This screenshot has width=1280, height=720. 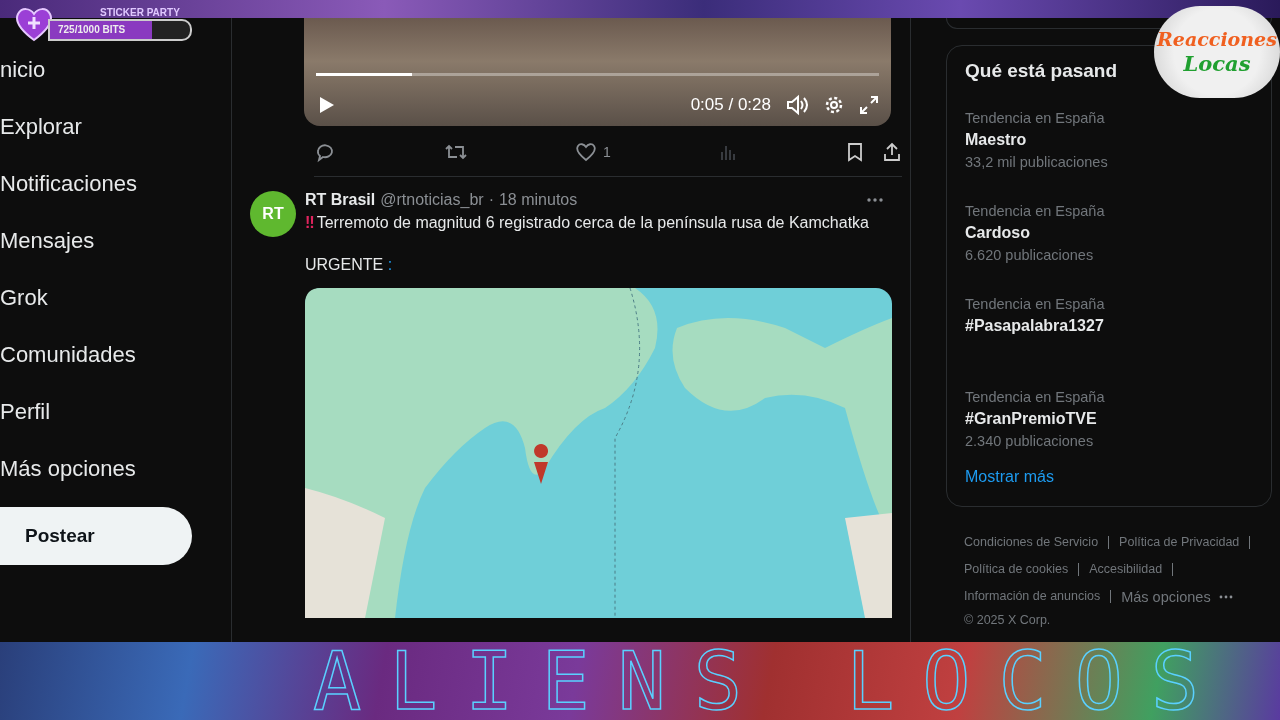 I want to click on trend-count: 33,2 mil publicaciones, so click(x=1037, y=162).